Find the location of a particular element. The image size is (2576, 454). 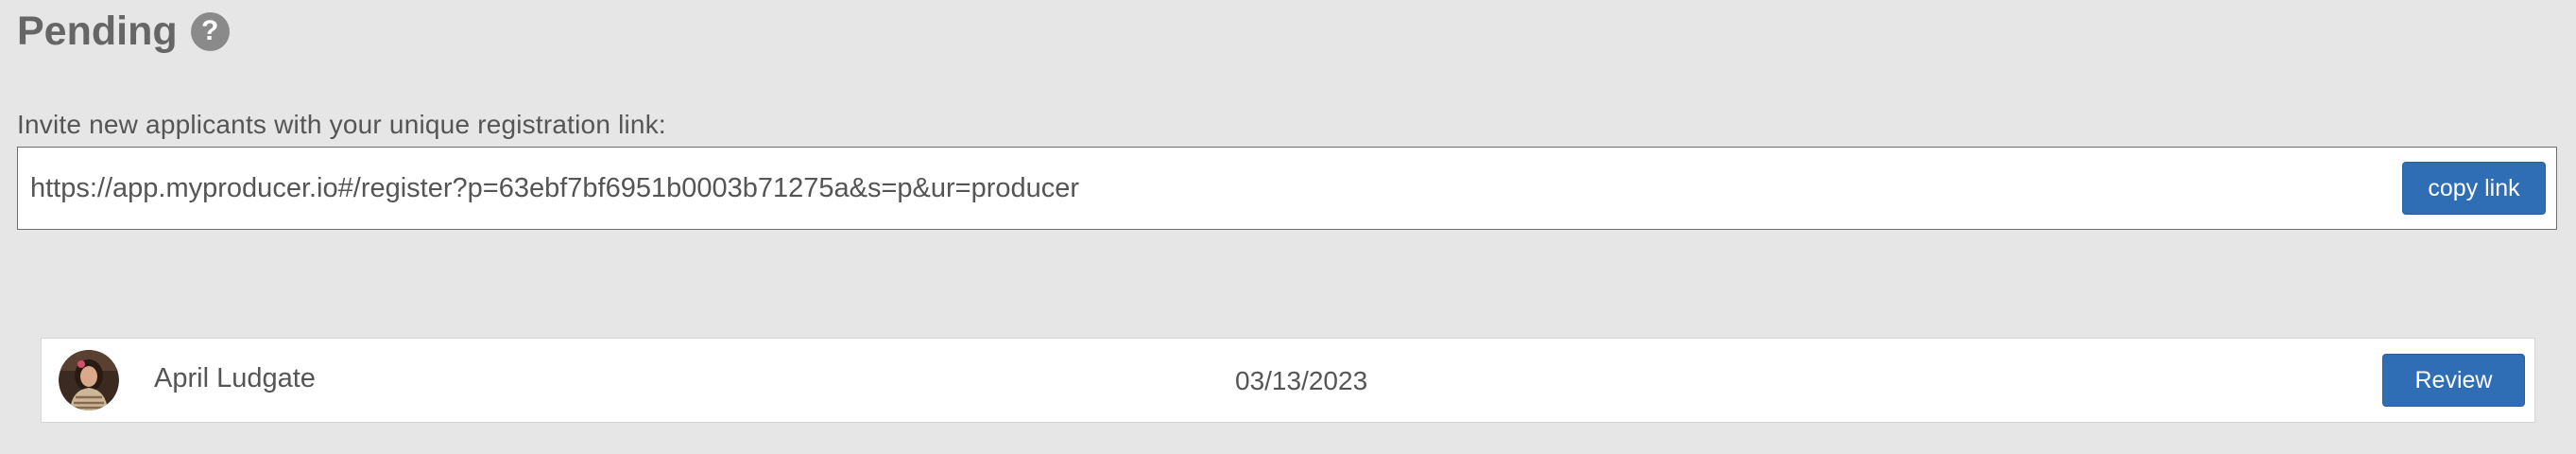

avatar is located at coordinates (89, 380).